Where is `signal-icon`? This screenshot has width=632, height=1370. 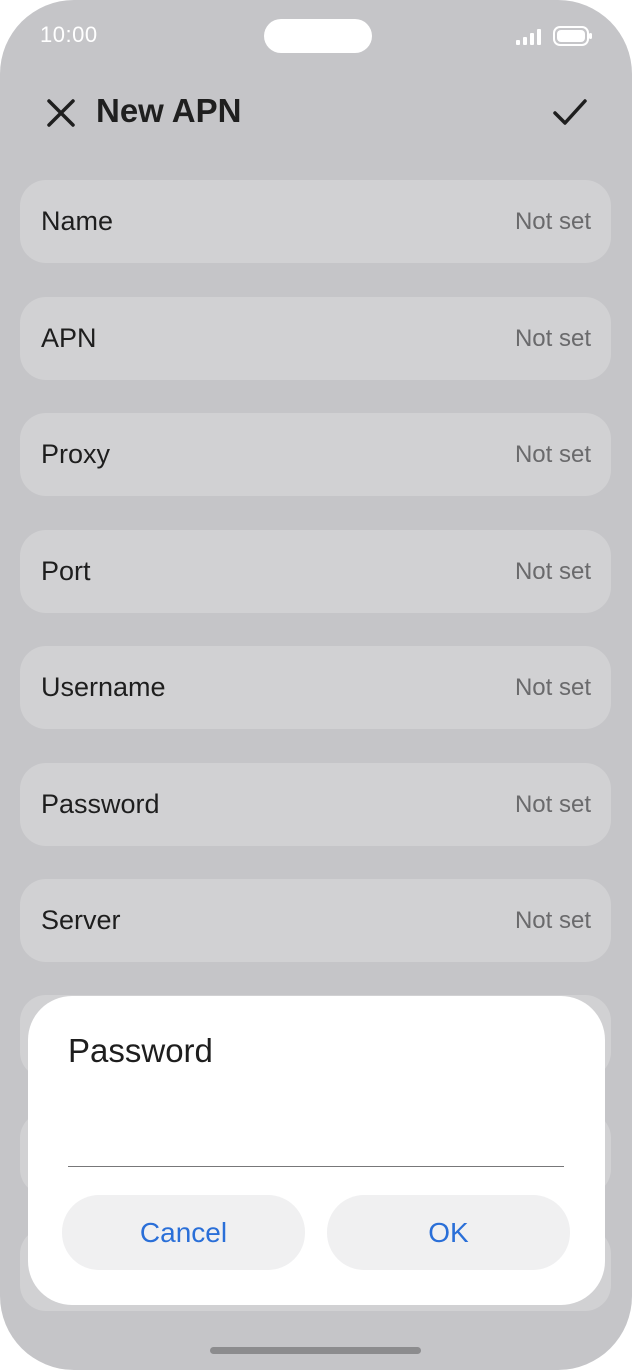
signal-icon is located at coordinates (528, 37).